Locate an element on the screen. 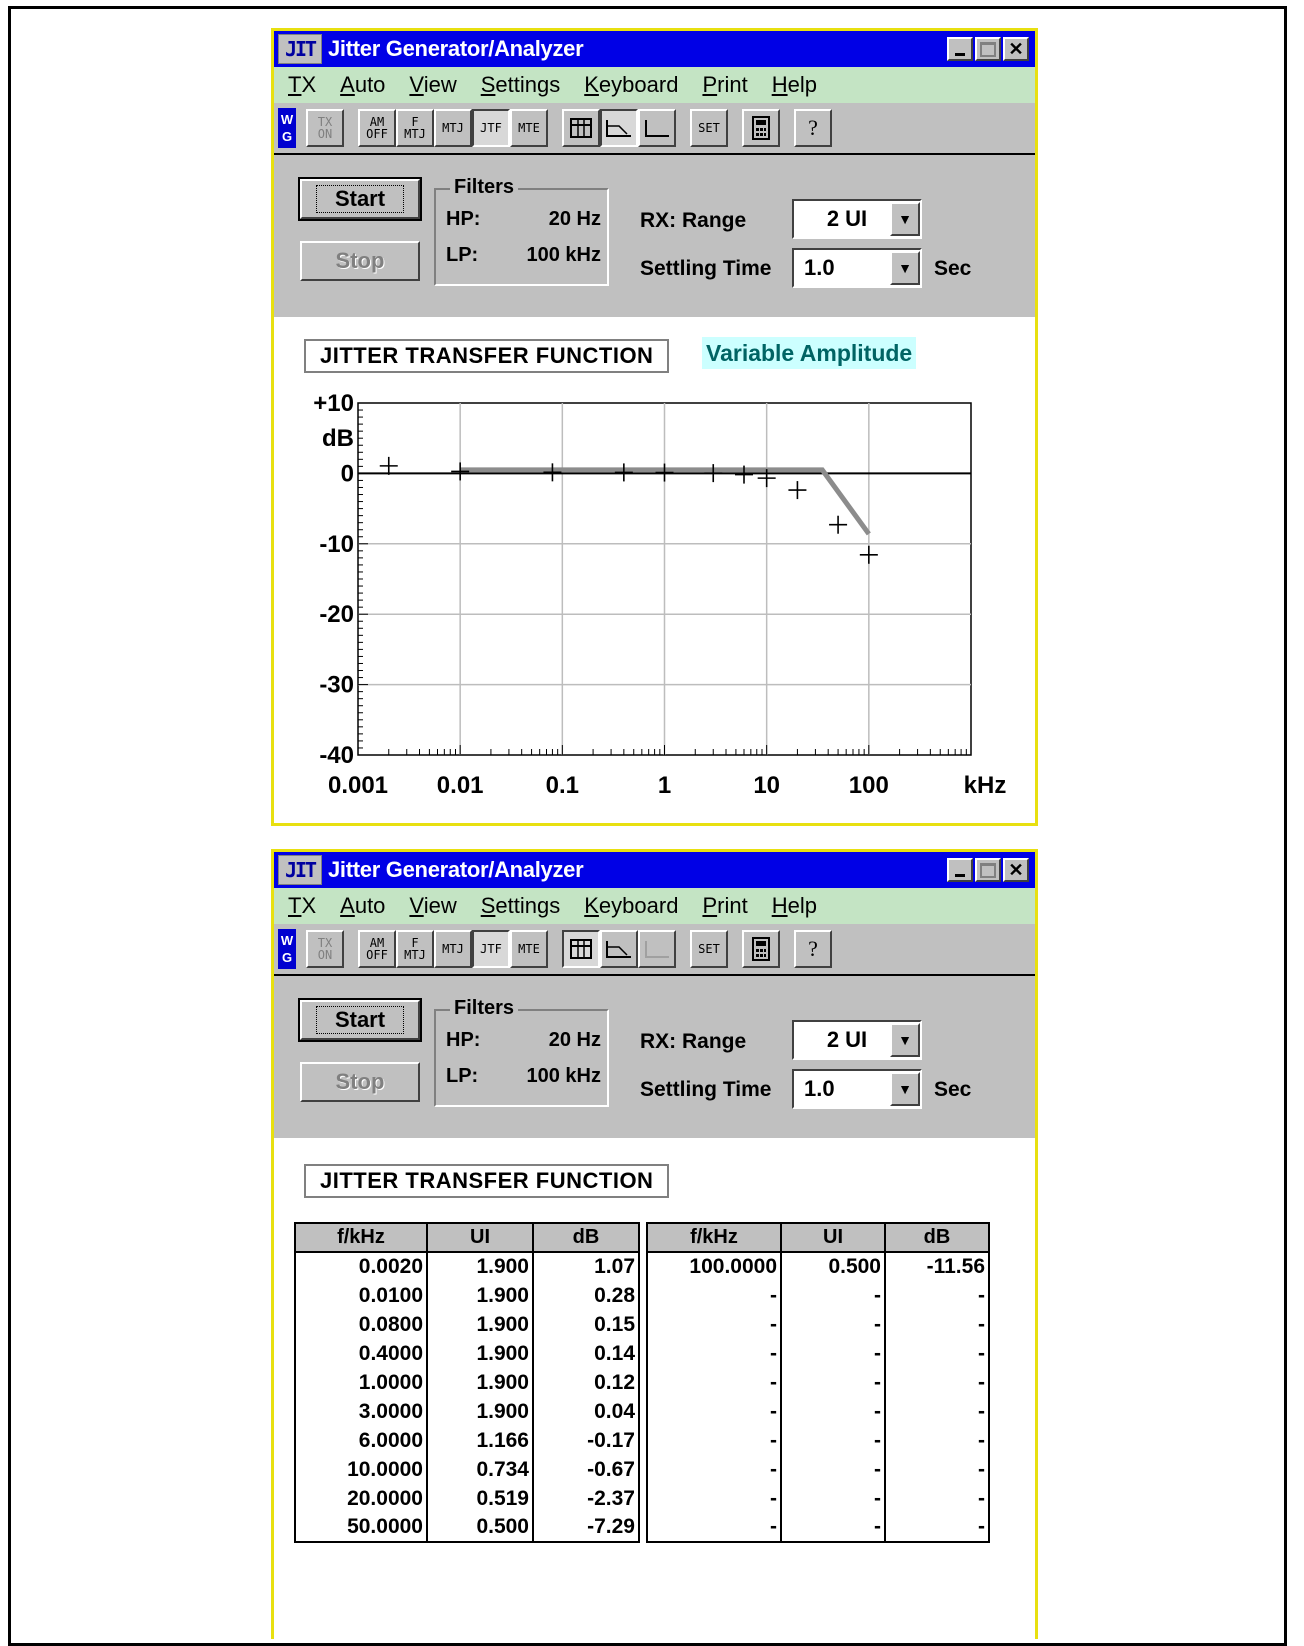  y-tick-label: -10 is located at coordinates (336, 544).